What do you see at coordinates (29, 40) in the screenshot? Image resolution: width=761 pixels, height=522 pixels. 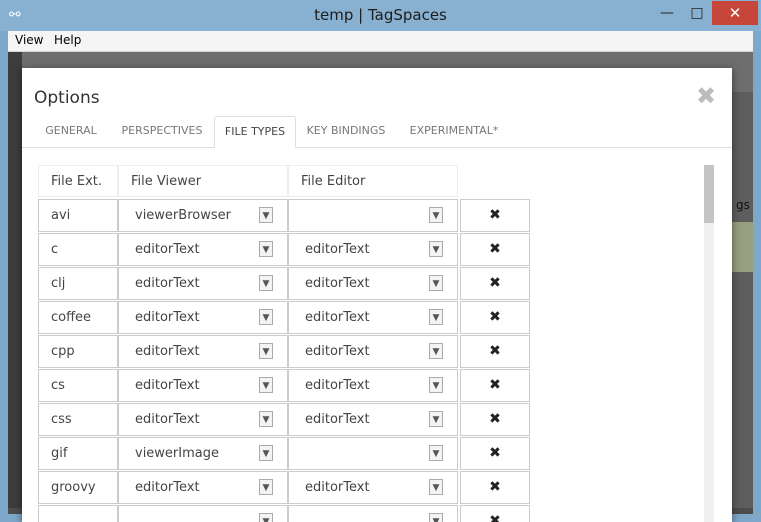 I see `menu-view: View` at bounding box center [29, 40].